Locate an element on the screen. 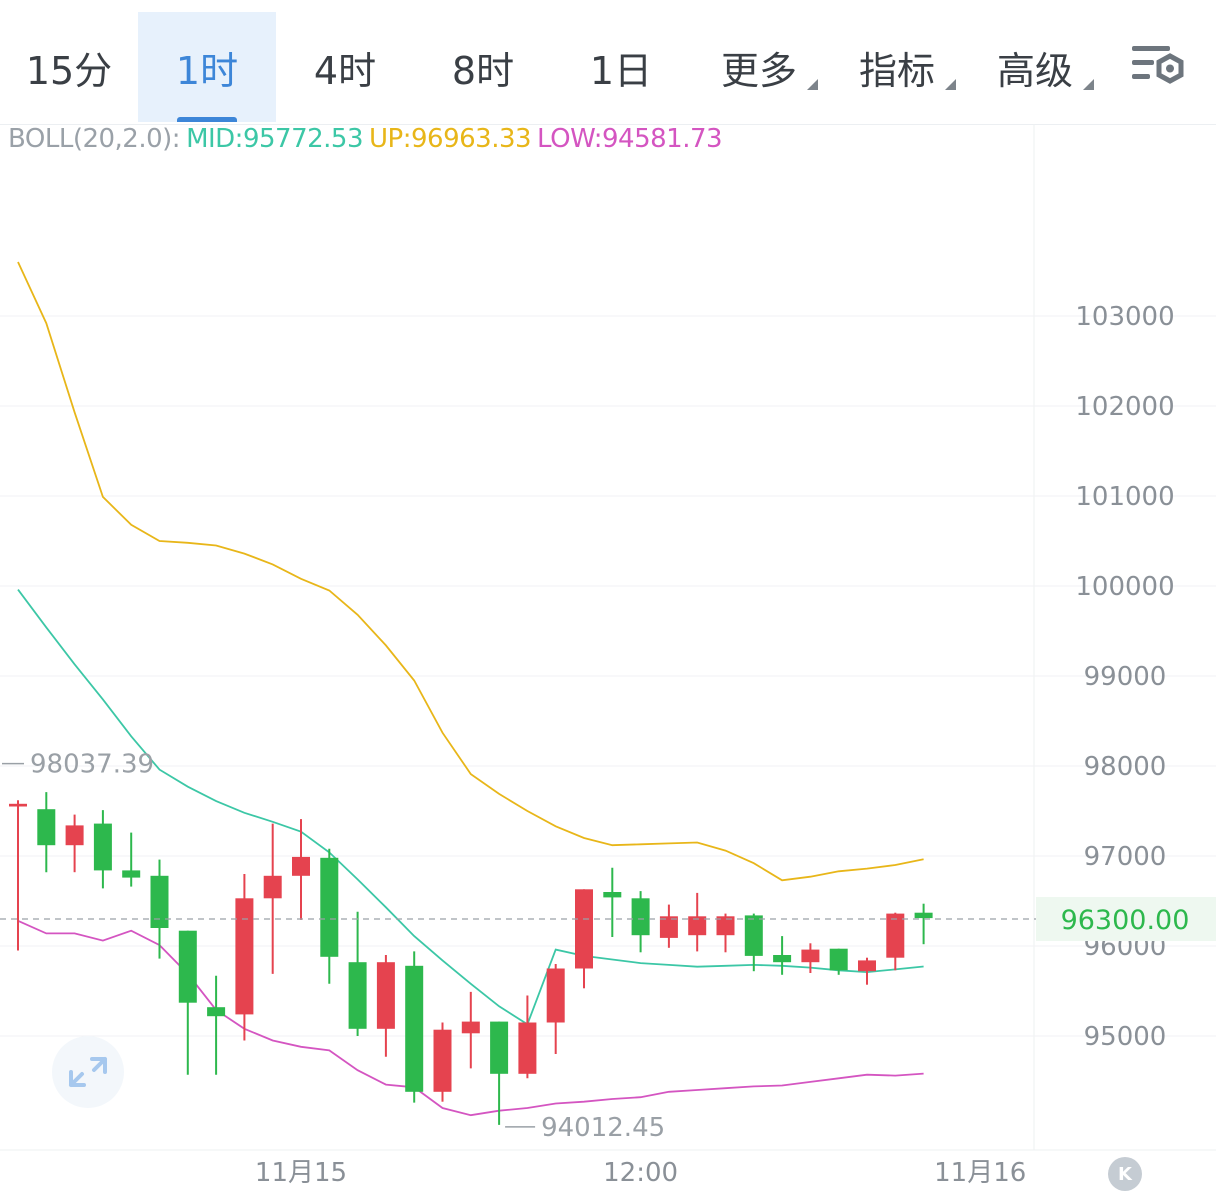 The height and width of the screenshot is (1196, 1216). tab-label: 更多 is located at coordinates (758, 70).